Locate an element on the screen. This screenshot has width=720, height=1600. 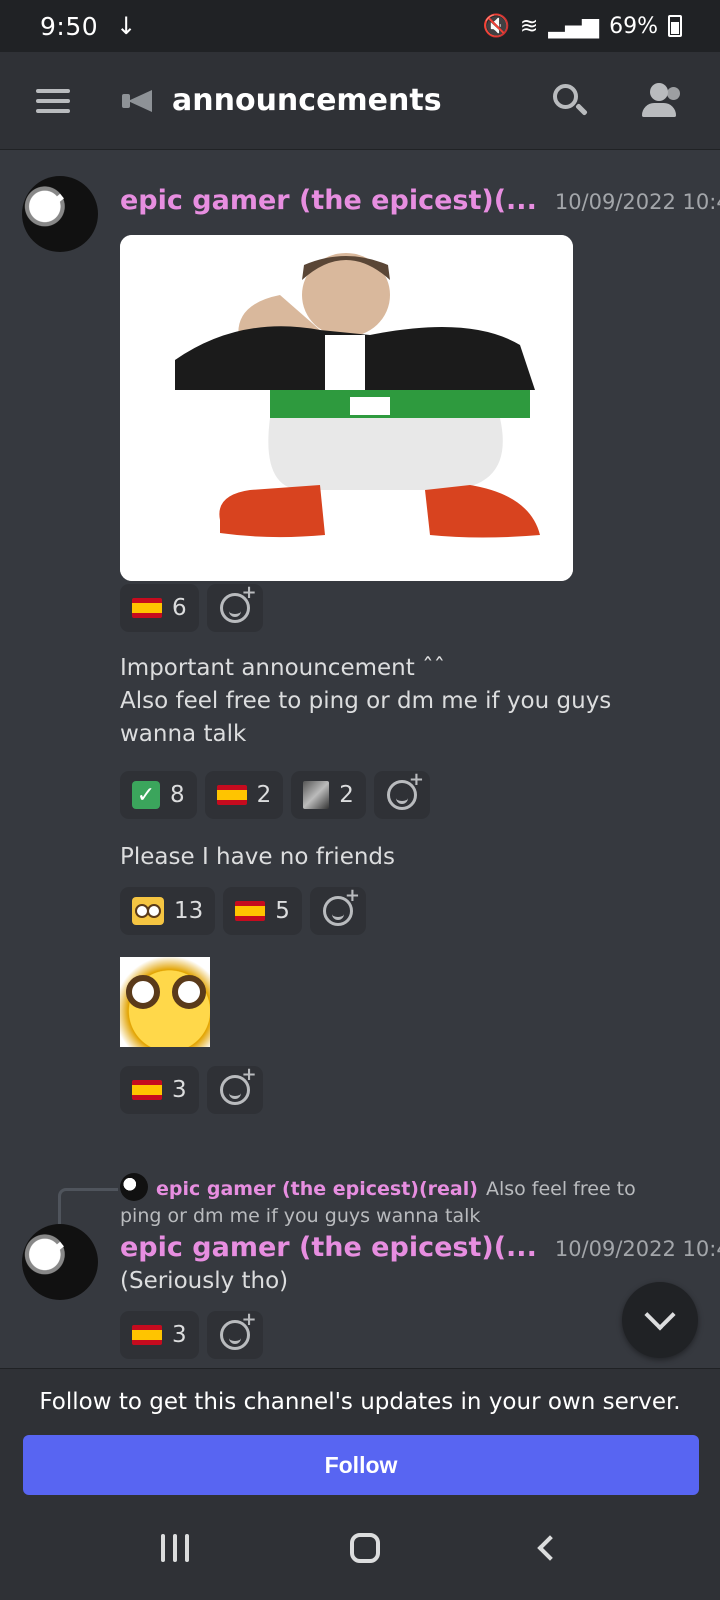
reaction-flag-spain: 2 is located at coordinates (244, 795).